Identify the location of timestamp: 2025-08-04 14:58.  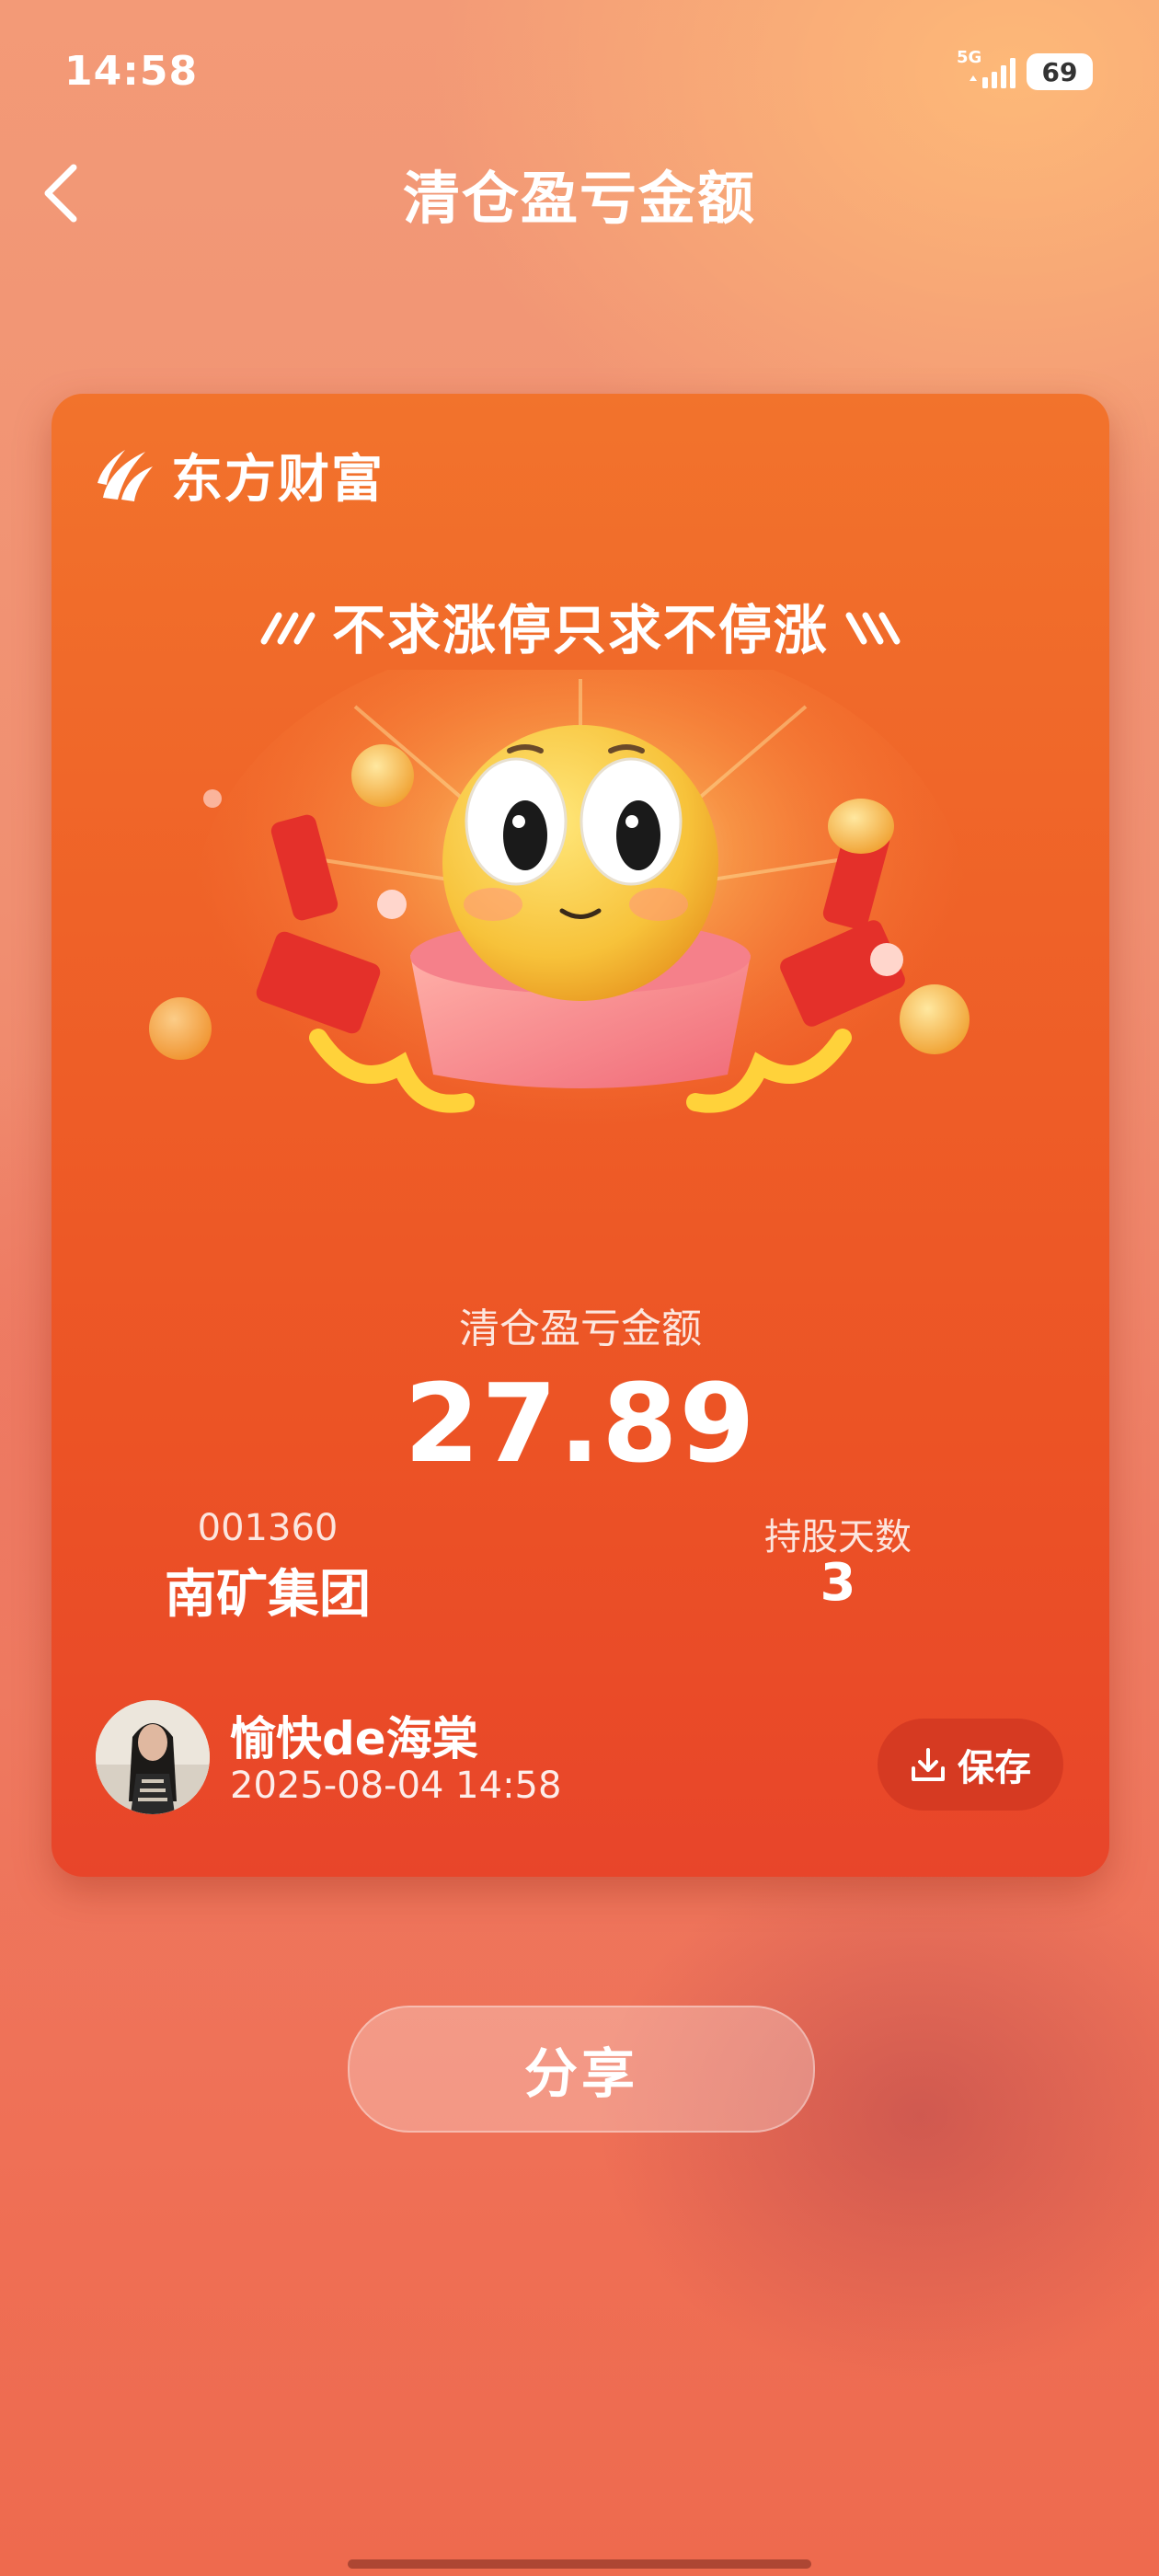
(396, 1786).